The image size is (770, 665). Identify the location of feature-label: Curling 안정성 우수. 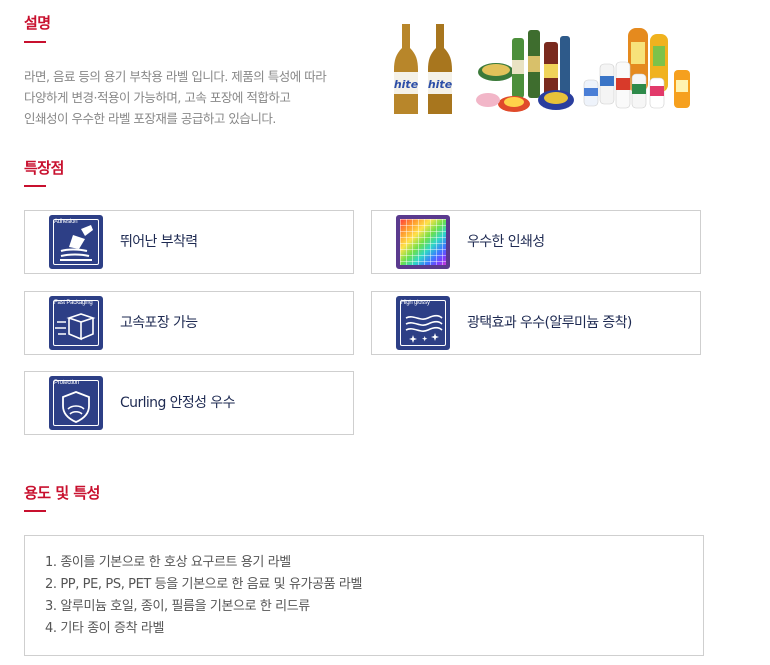
(177, 403).